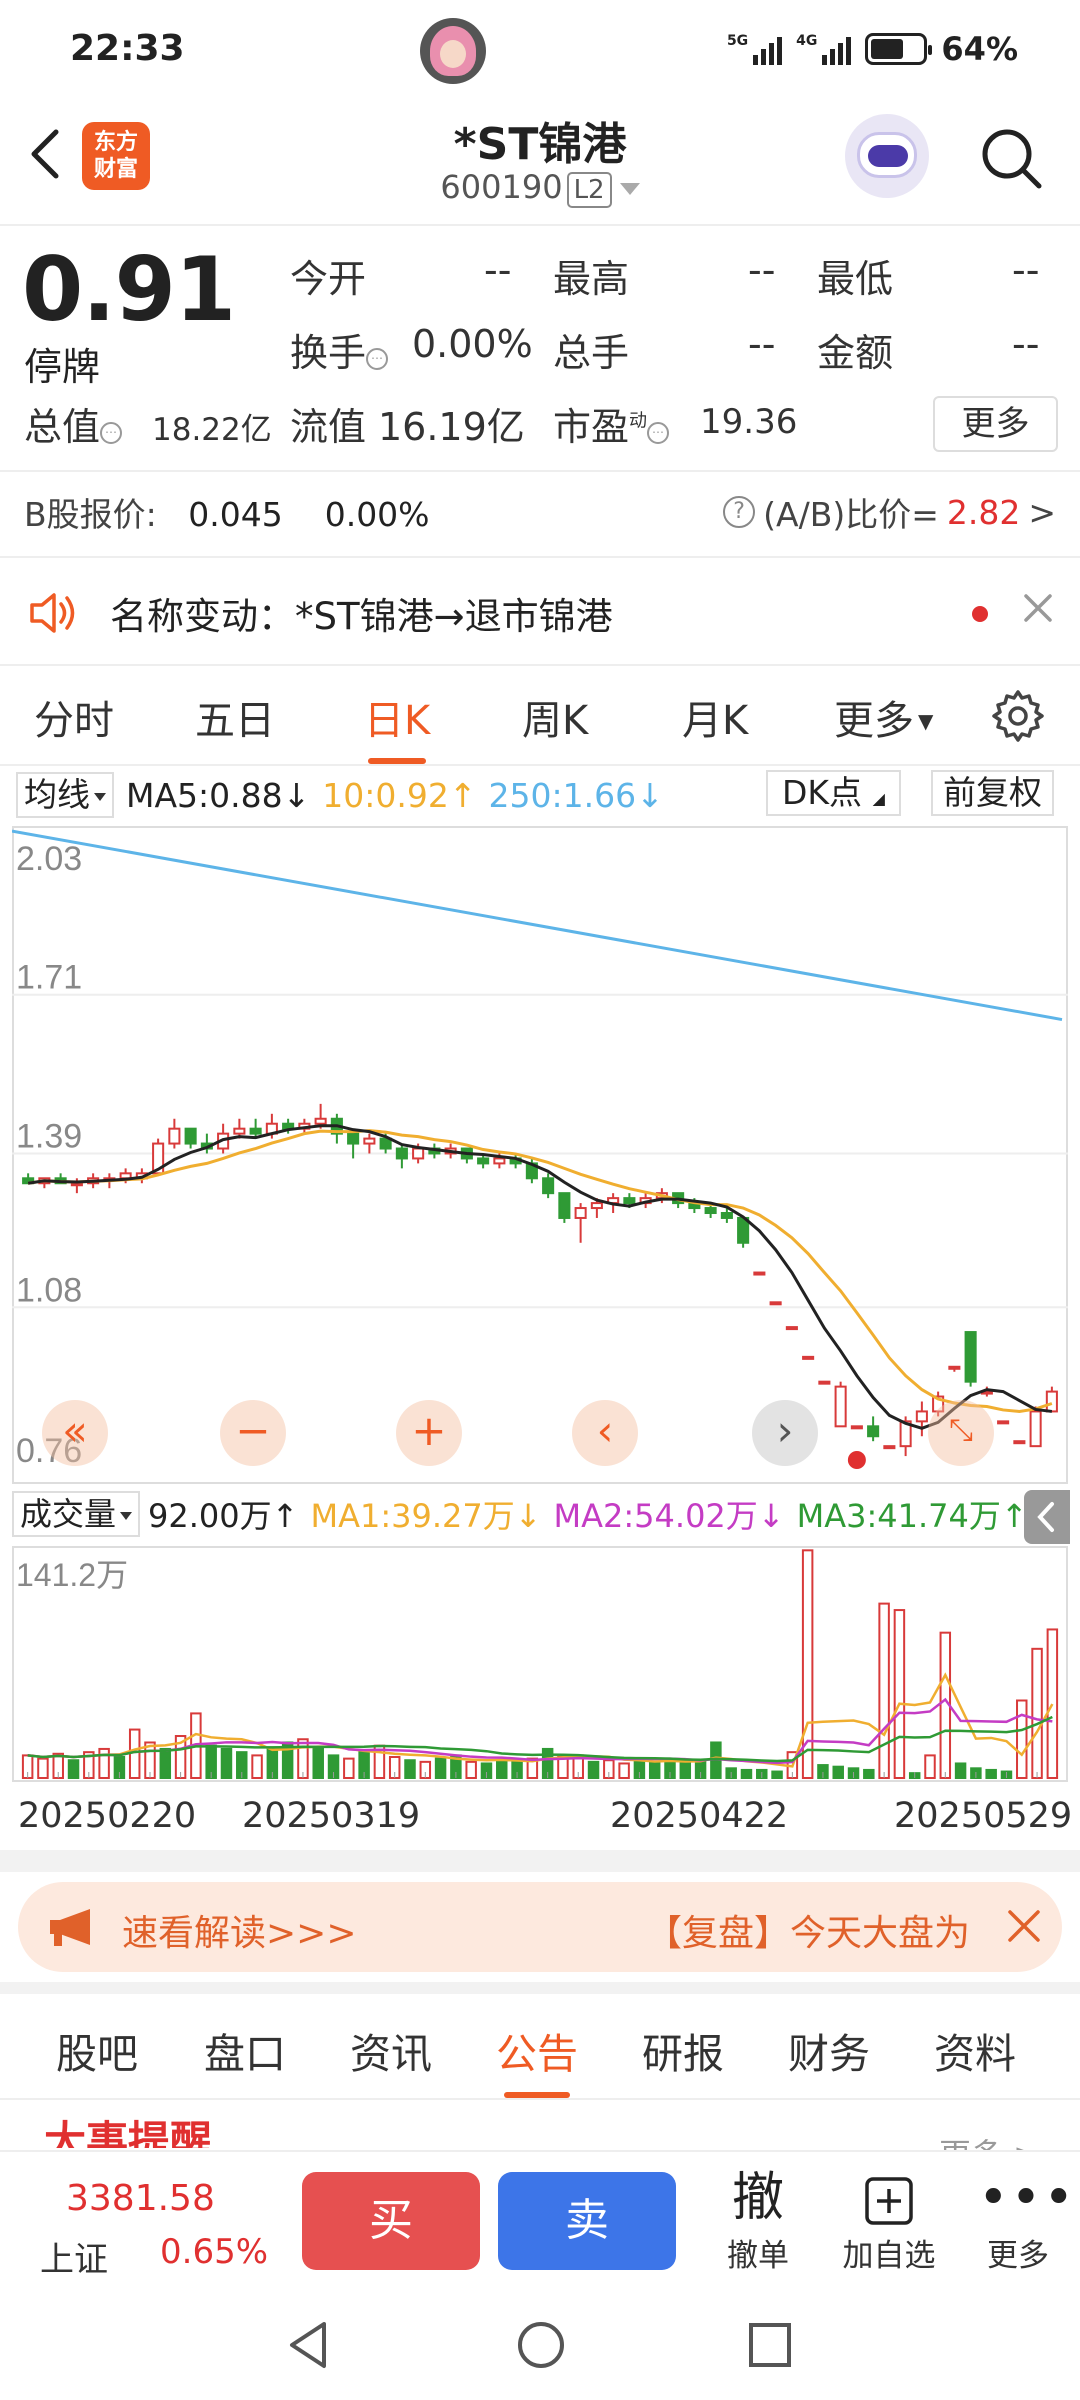  Describe the element at coordinates (75, 1433) in the screenshot. I see `jump-start-button: «` at that location.